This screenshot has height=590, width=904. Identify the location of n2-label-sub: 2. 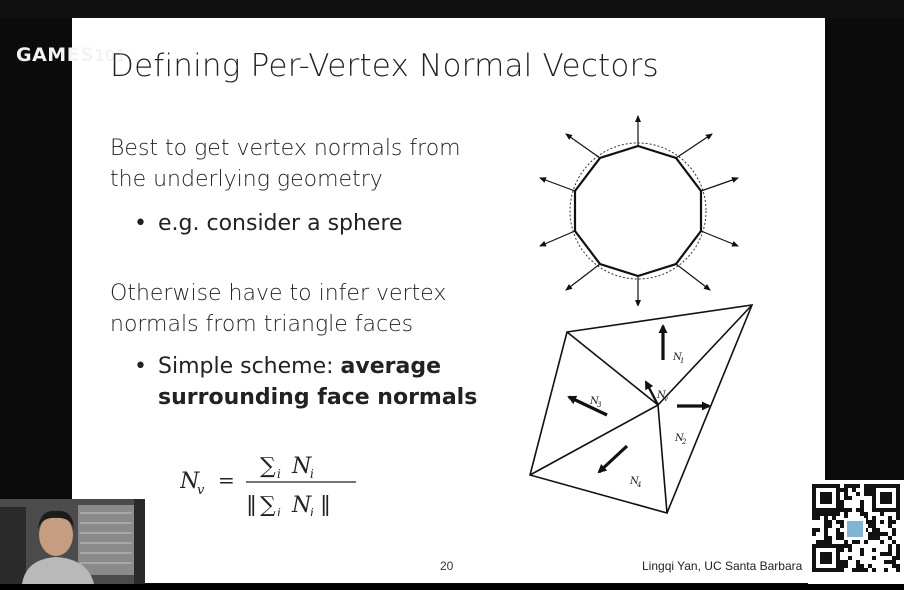
(684, 442).